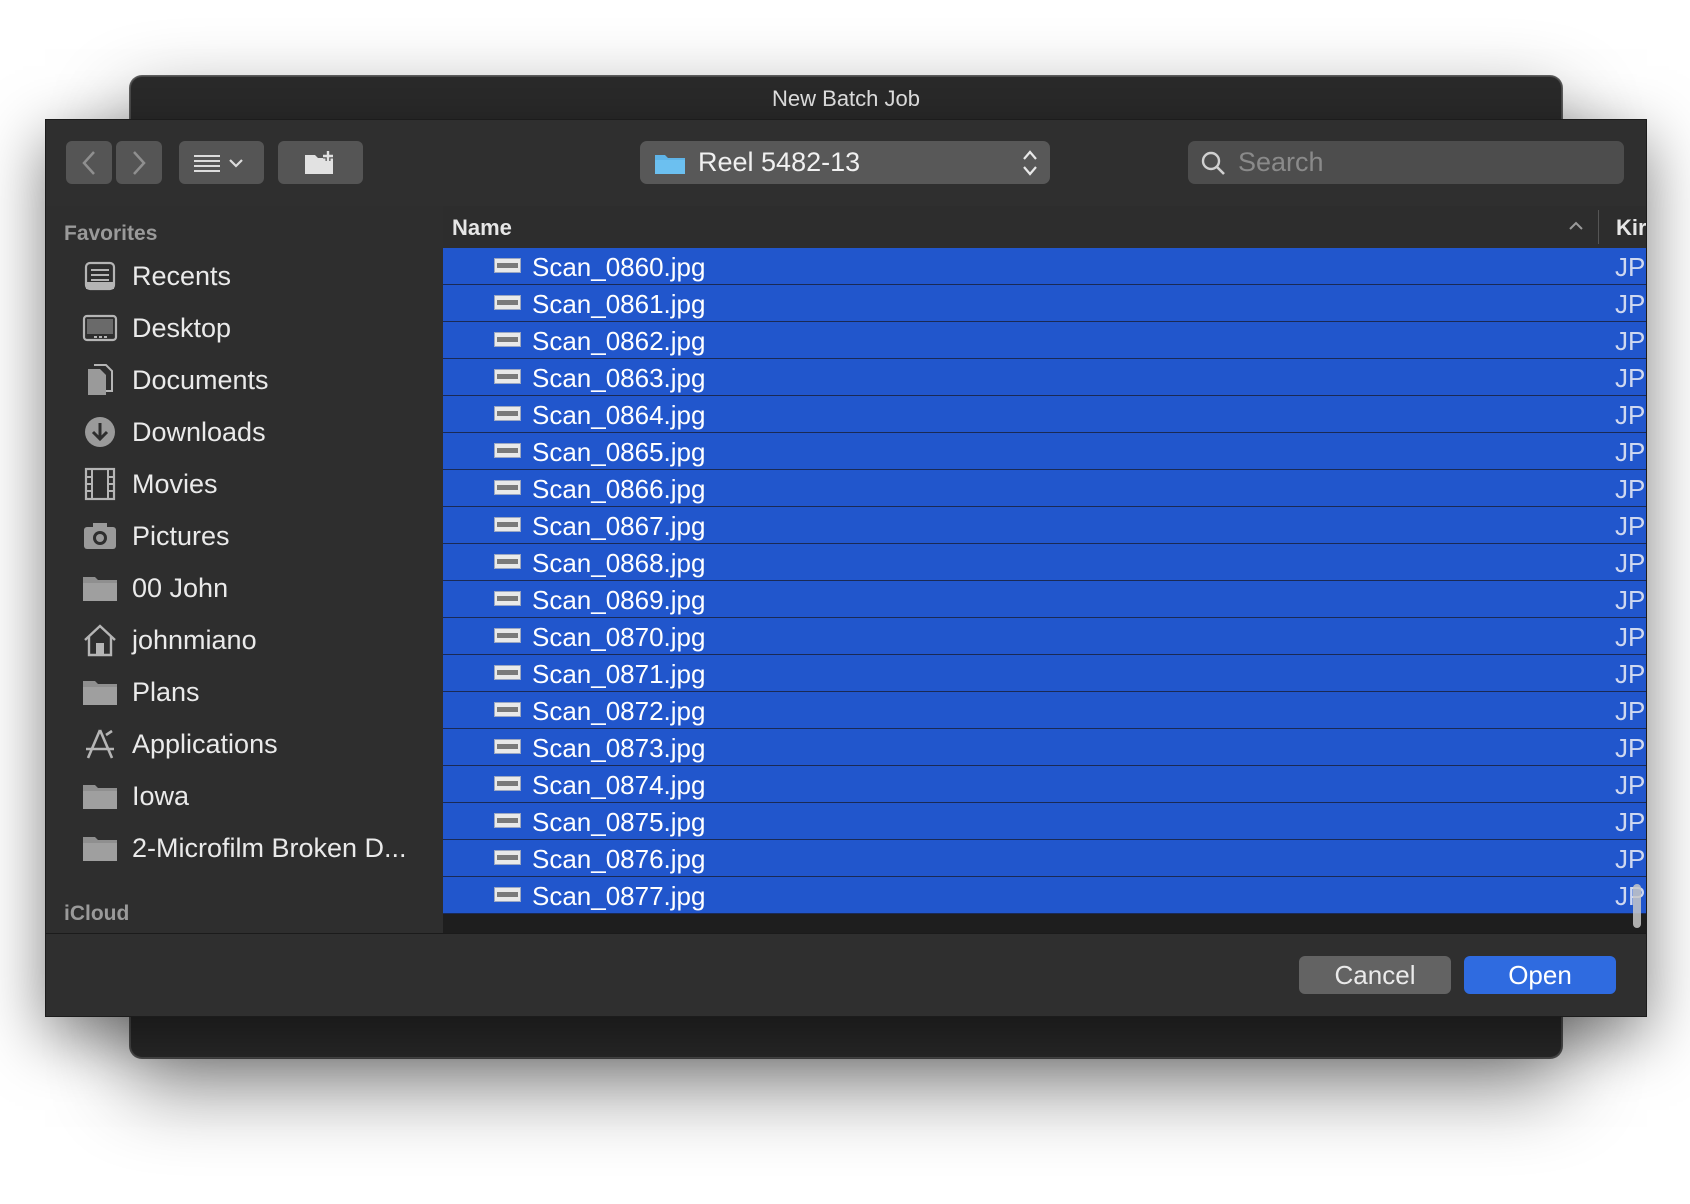  What do you see at coordinates (1044, 525) in the screenshot?
I see `file-row: Scan_0867.jpg JP` at bounding box center [1044, 525].